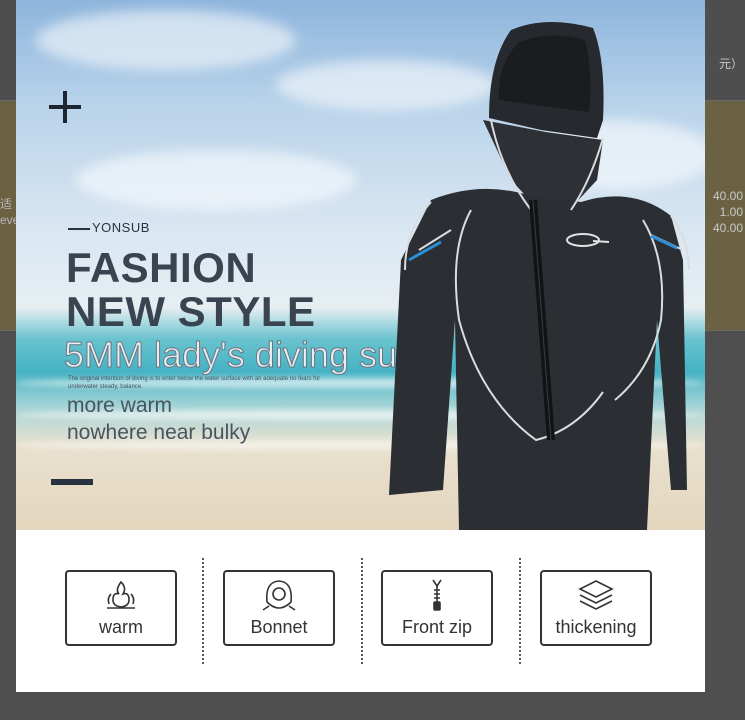 The image size is (745, 720). What do you see at coordinates (731, 212) in the screenshot?
I see `background-price: 1.00` at bounding box center [731, 212].